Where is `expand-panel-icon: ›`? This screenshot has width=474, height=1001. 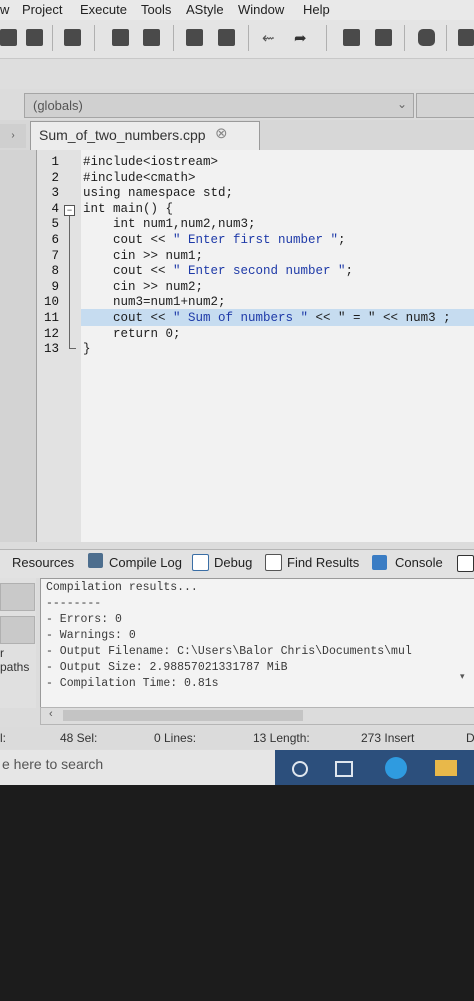 expand-panel-icon: › is located at coordinates (13, 136).